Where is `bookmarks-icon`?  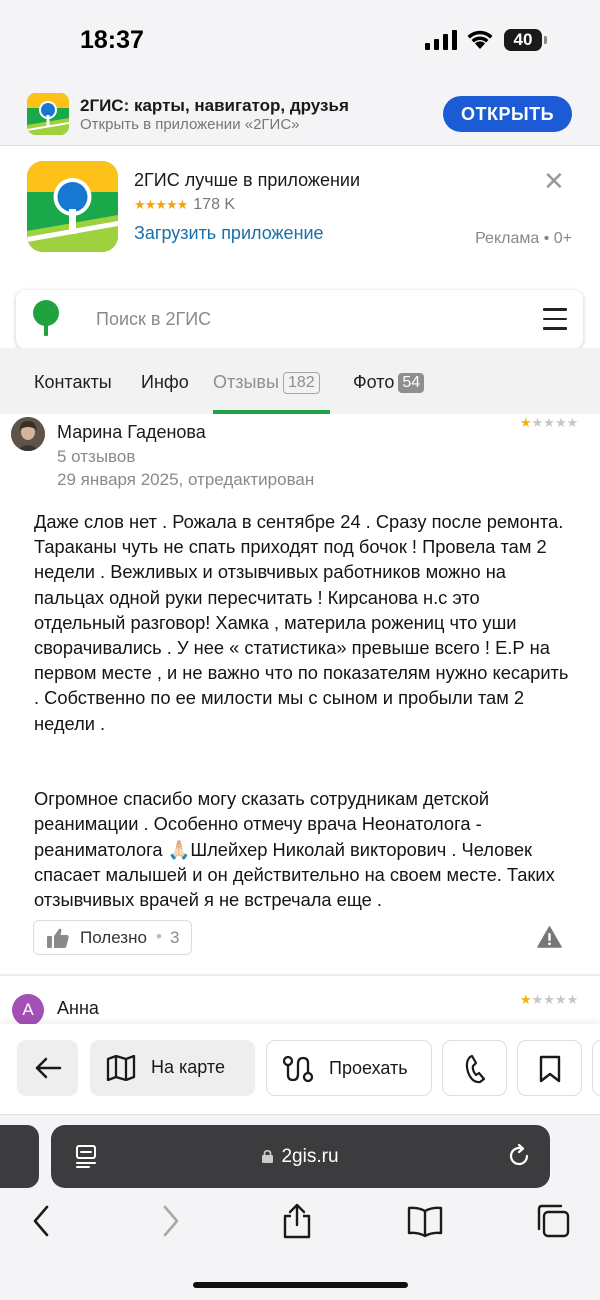 bookmarks-icon is located at coordinates (425, 1221).